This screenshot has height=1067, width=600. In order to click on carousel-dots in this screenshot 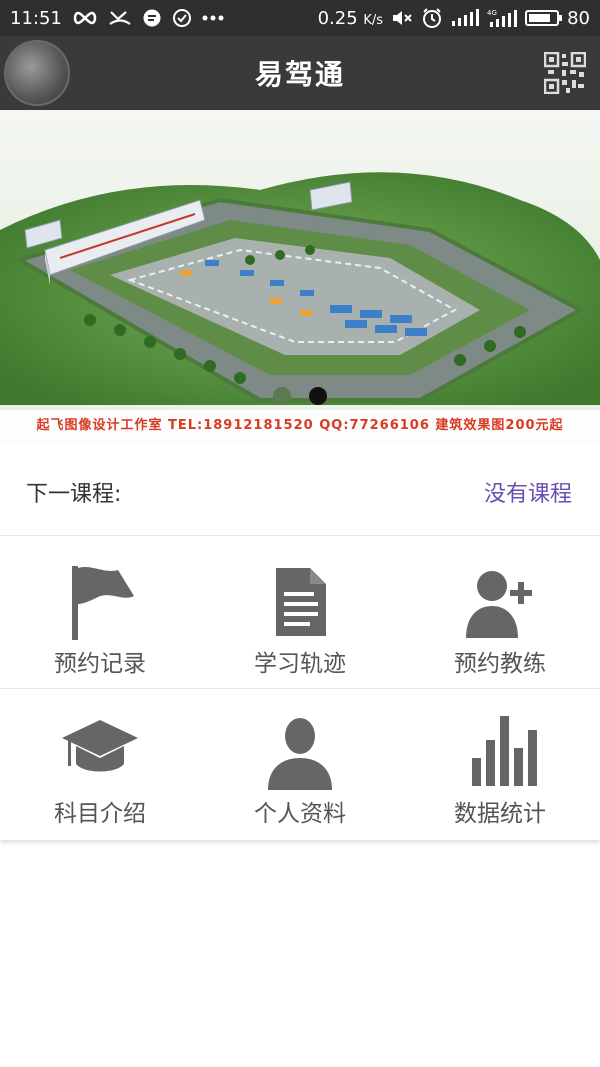, I will do `click(300, 398)`.